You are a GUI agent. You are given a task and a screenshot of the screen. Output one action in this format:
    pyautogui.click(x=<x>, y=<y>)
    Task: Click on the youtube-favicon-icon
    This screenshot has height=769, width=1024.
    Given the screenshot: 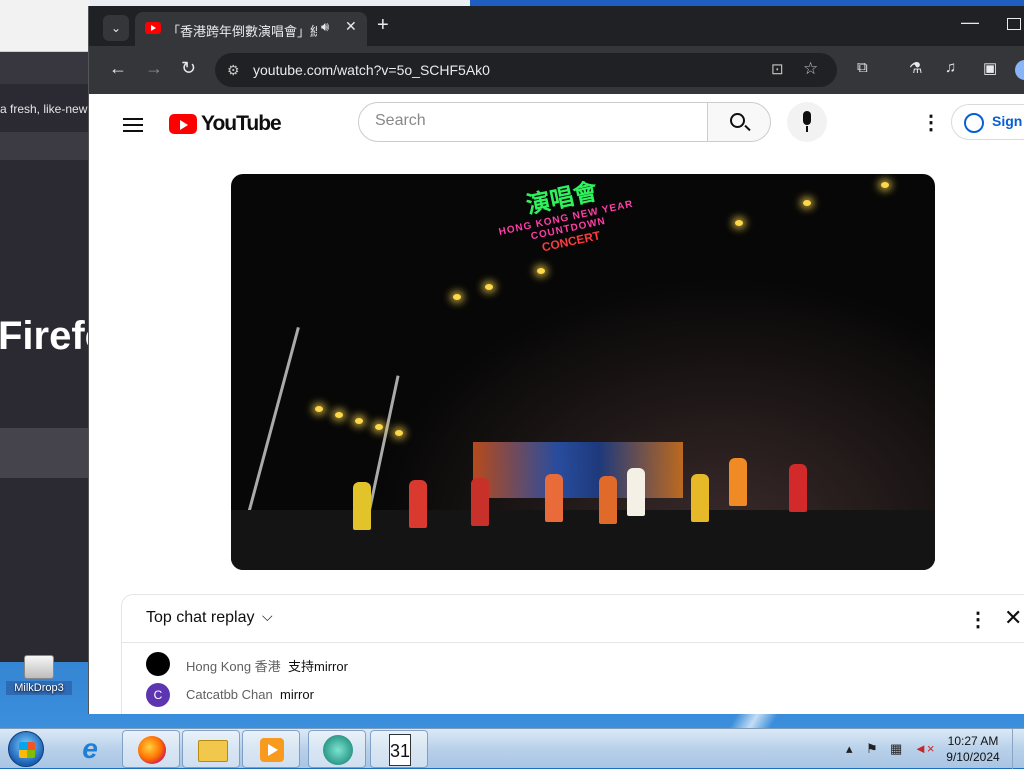 What is the action you would take?
    pyautogui.click(x=153, y=28)
    